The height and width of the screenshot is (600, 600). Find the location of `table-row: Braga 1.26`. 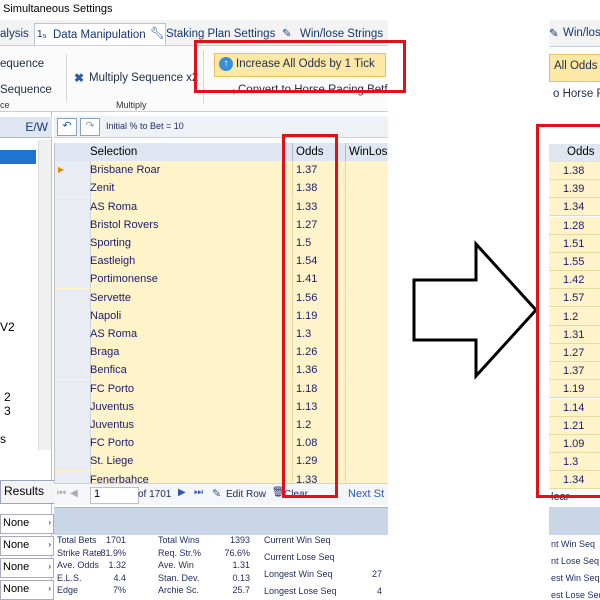

table-row: Braga 1.26 is located at coordinates (221, 353).